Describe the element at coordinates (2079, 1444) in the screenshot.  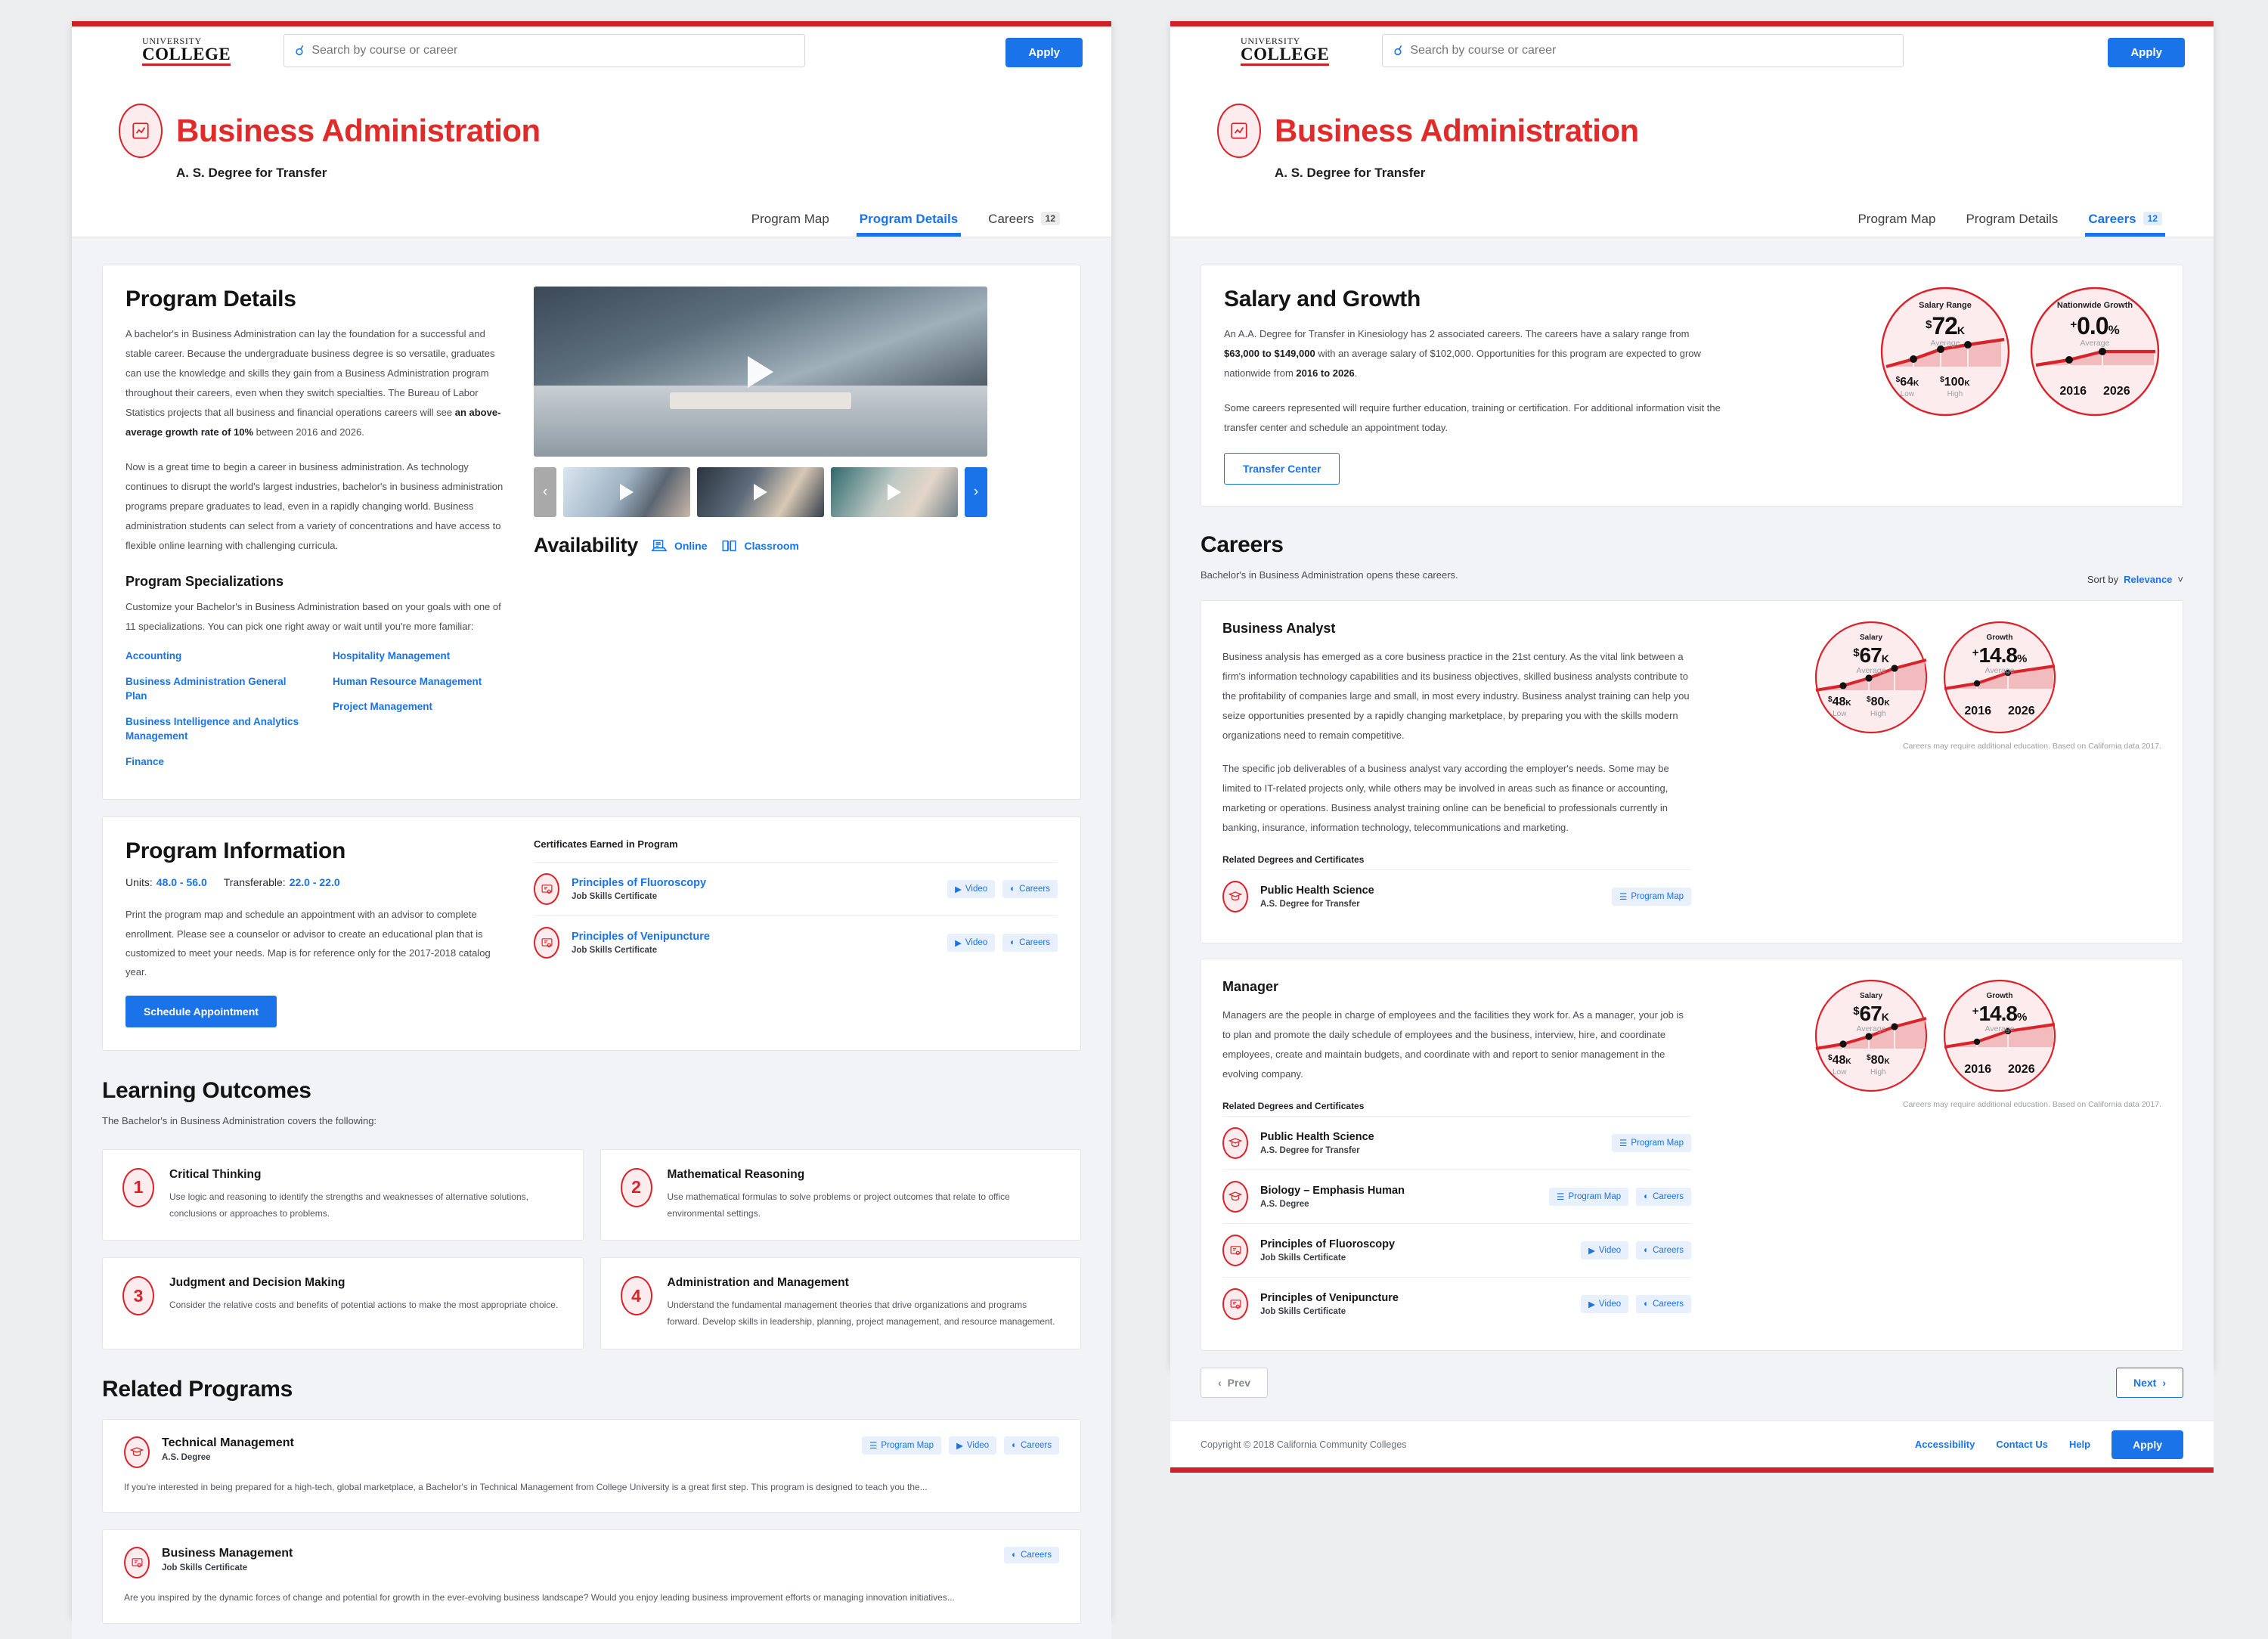
I see `help-link: Help` at that location.